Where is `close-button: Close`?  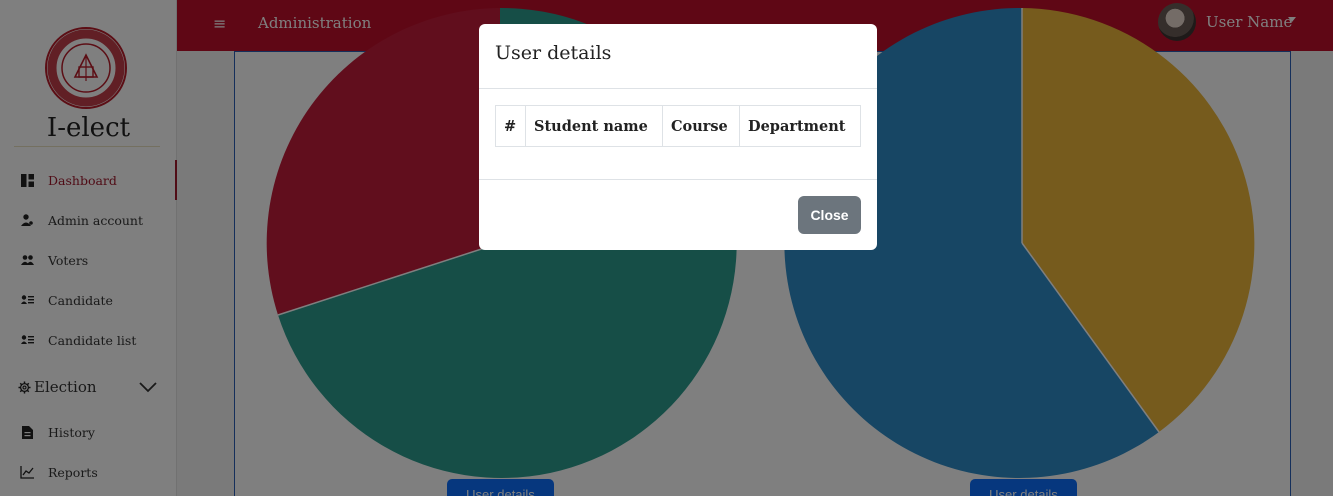 close-button: Close is located at coordinates (829, 215).